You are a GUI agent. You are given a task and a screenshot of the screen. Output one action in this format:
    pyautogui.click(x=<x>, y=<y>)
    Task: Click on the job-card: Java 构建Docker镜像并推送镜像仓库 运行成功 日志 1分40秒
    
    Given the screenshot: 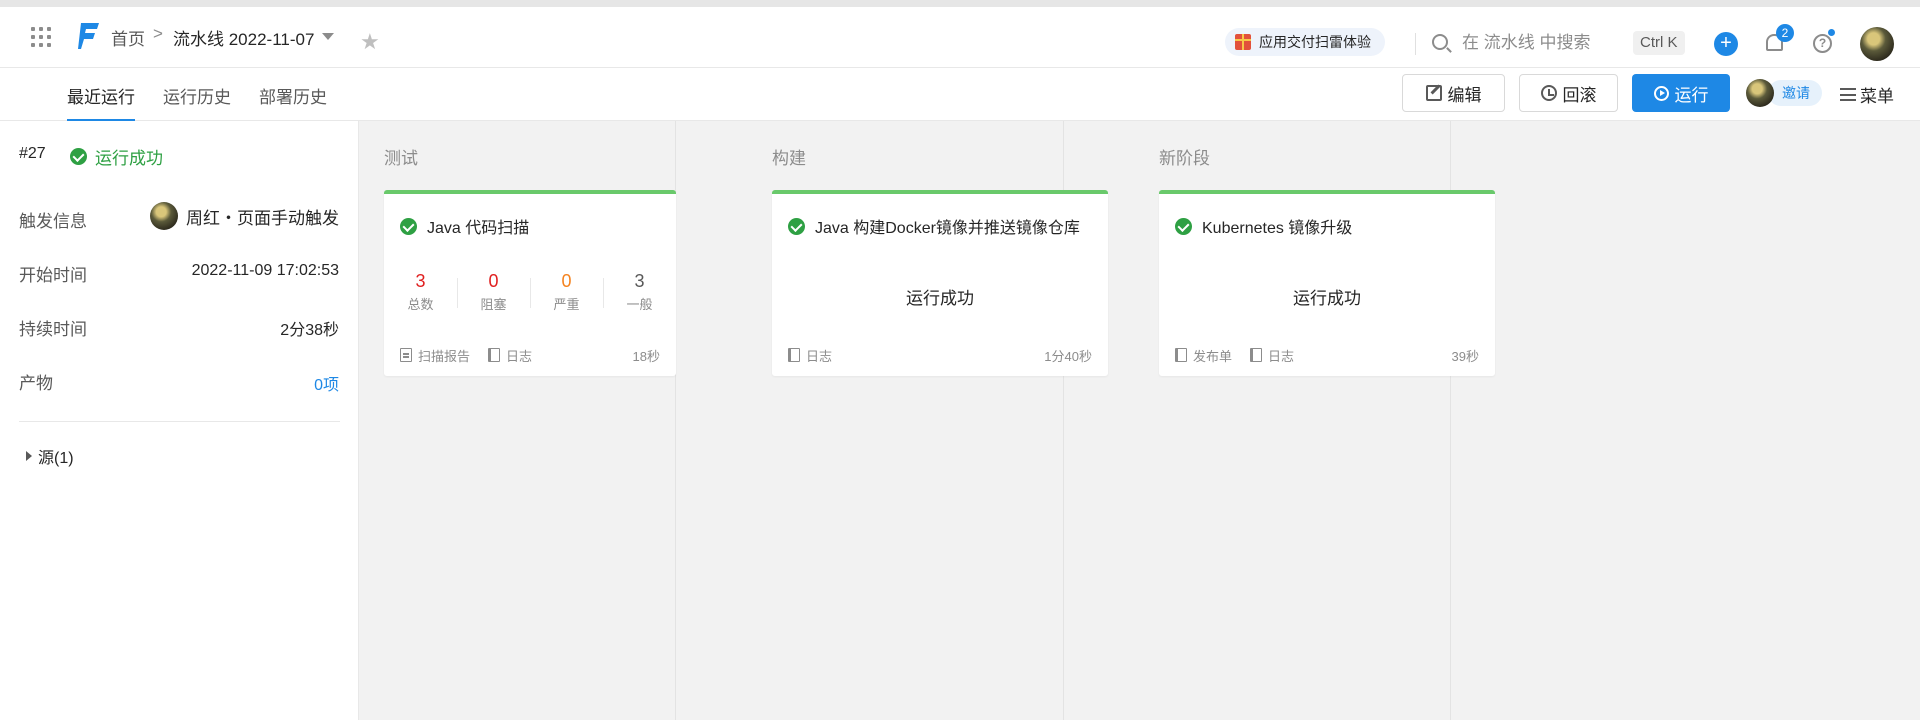 What is the action you would take?
    pyautogui.click(x=940, y=283)
    